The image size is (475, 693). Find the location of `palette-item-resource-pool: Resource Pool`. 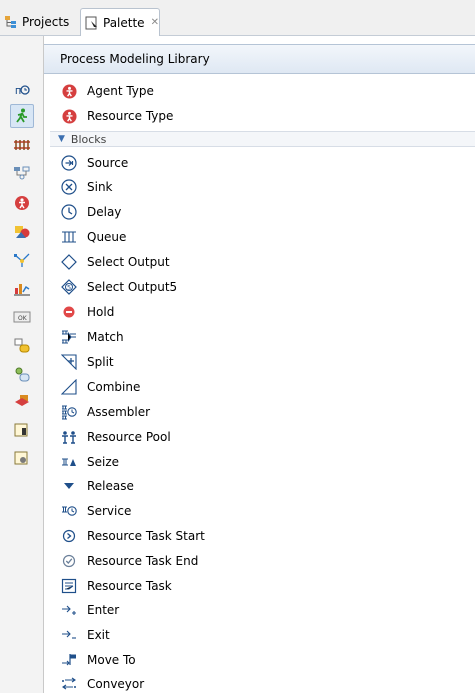

palette-item-resource-pool: Resource Pool is located at coordinates (115, 437).